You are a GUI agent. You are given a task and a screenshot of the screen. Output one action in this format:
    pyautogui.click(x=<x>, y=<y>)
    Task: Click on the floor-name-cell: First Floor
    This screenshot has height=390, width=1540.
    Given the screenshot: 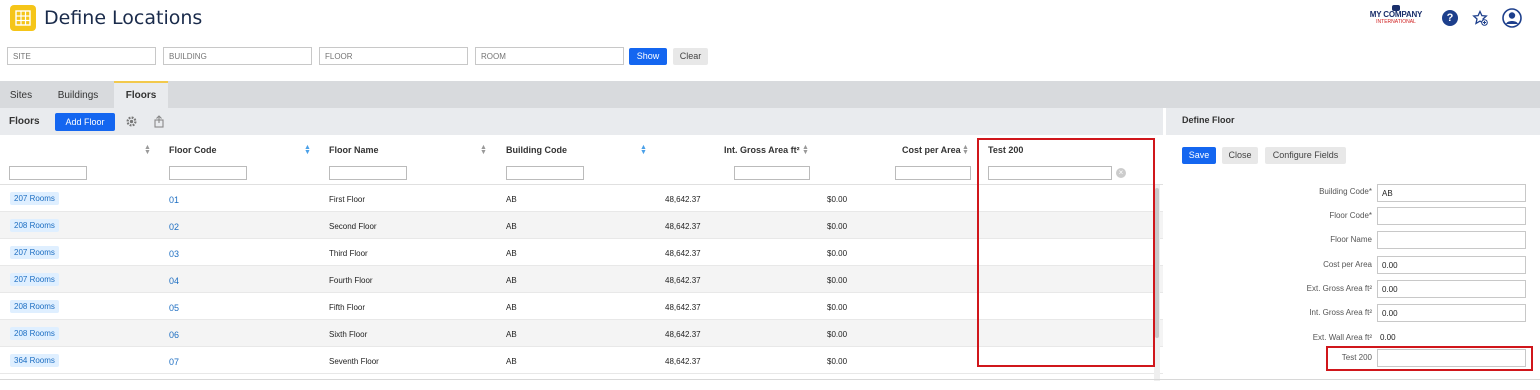 What is the action you would take?
    pyautogui.click(x=347, y=199)
    